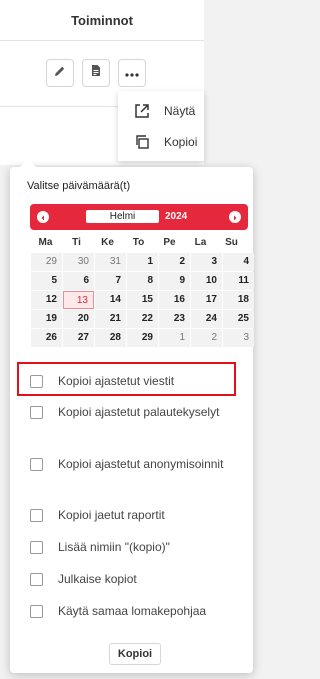 This screenshot has width=320, height=679. What do you see at coordinates (142, 142) in the screenshot?
I see `copy-icon` at bounding box center [142, 142].